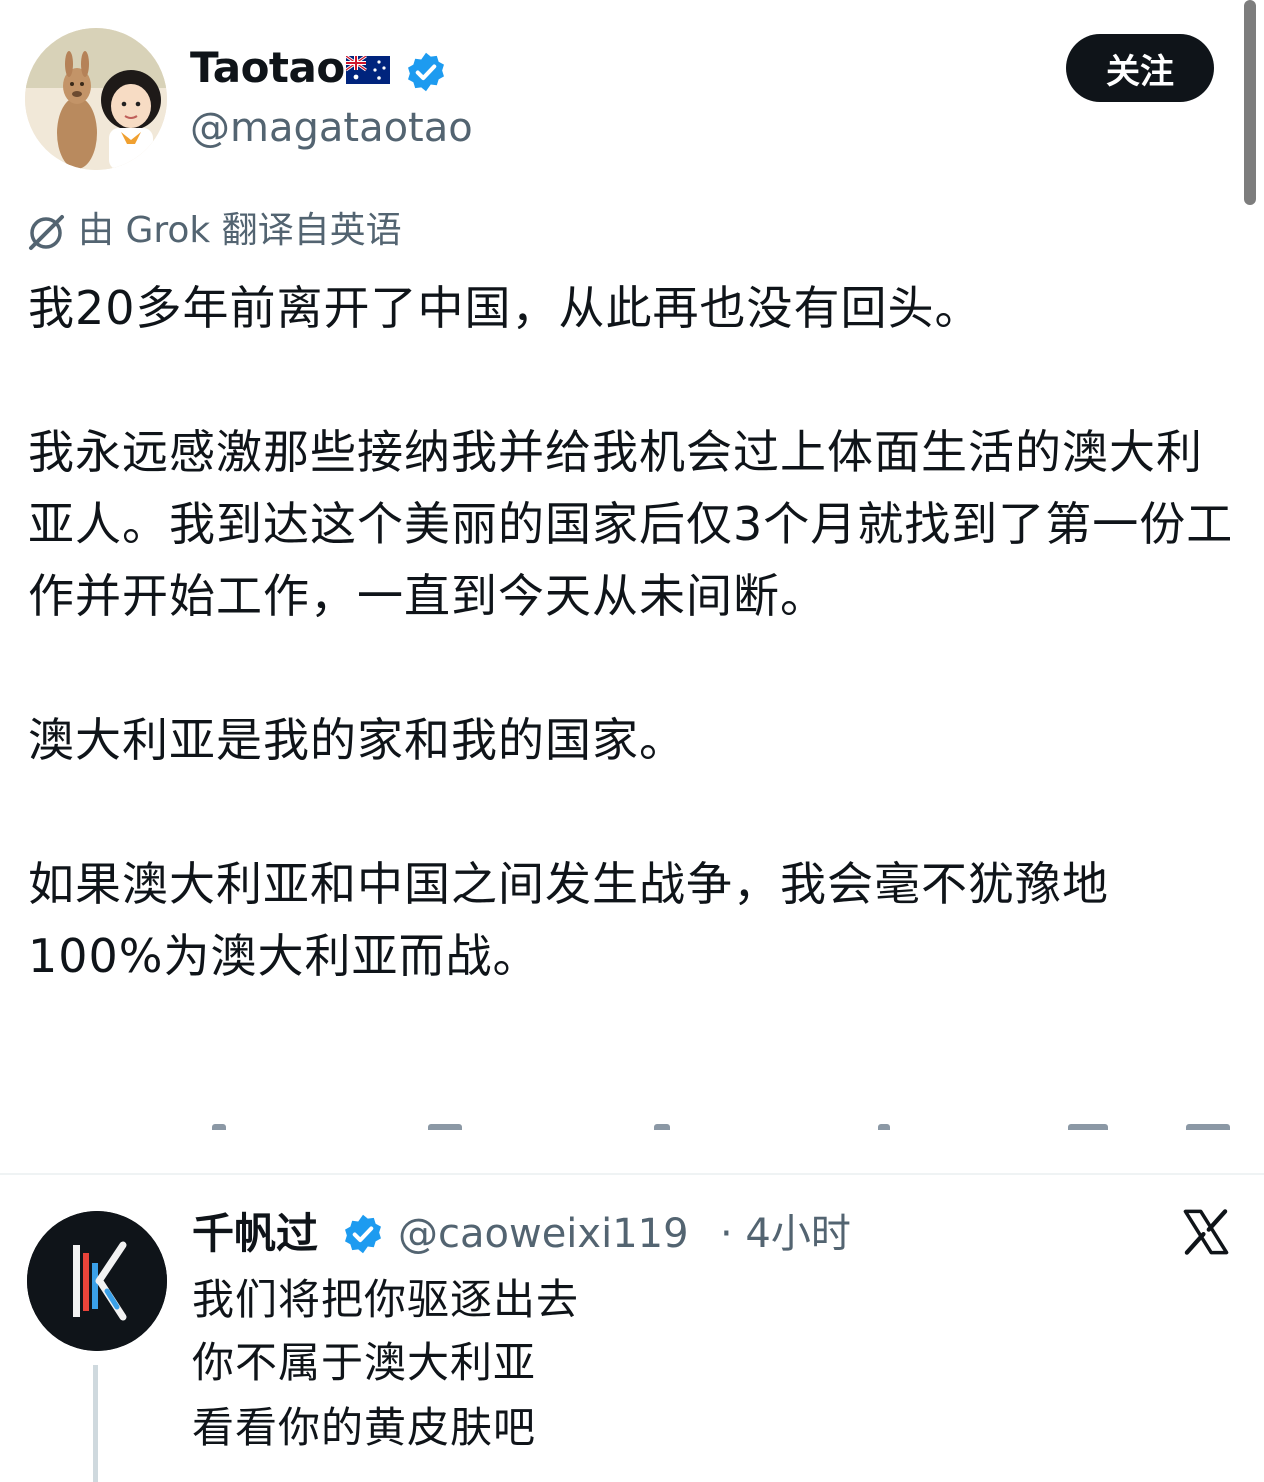  What do you see at coordinates (219, 1127) in the screenshot?
I see `reply-icon-fragment` at bounding box center [219, 1127].